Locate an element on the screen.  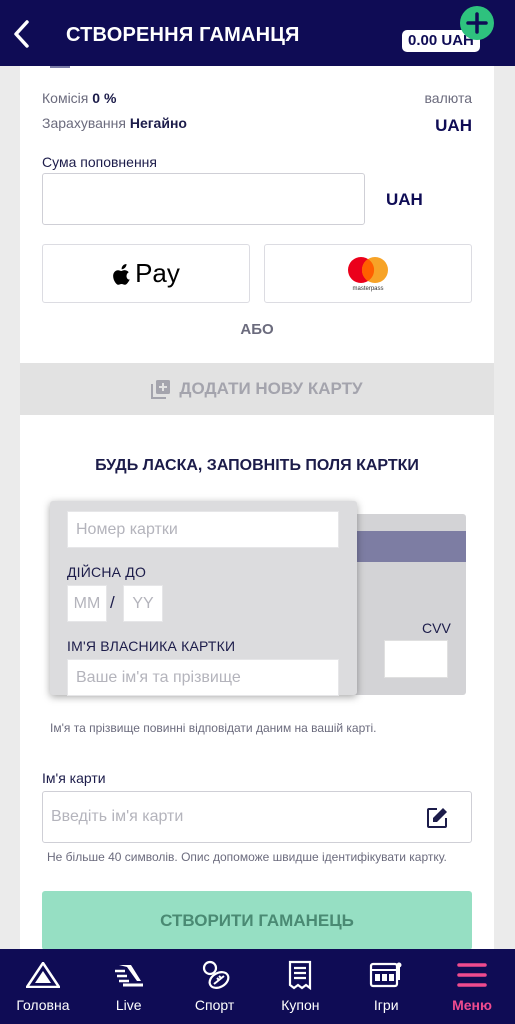
masterpass-icon is located at coordinates (368, 269).